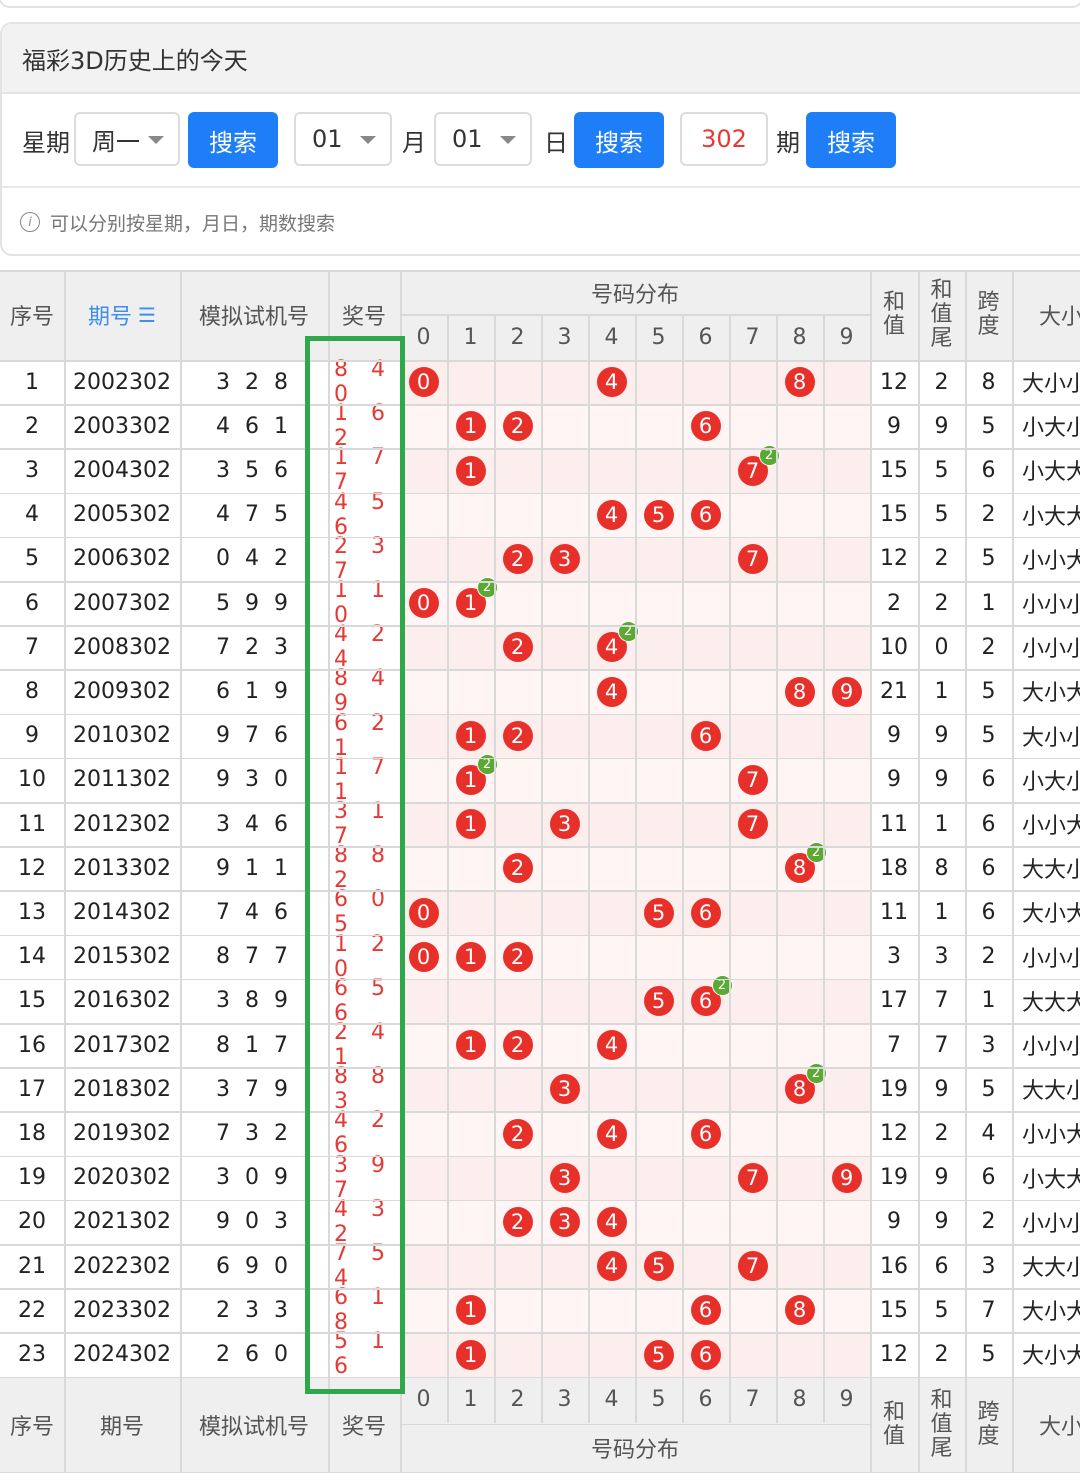 This screenshot has height=1480, width=1080. I want to click on row-sum: 16, so click(894, 1266).